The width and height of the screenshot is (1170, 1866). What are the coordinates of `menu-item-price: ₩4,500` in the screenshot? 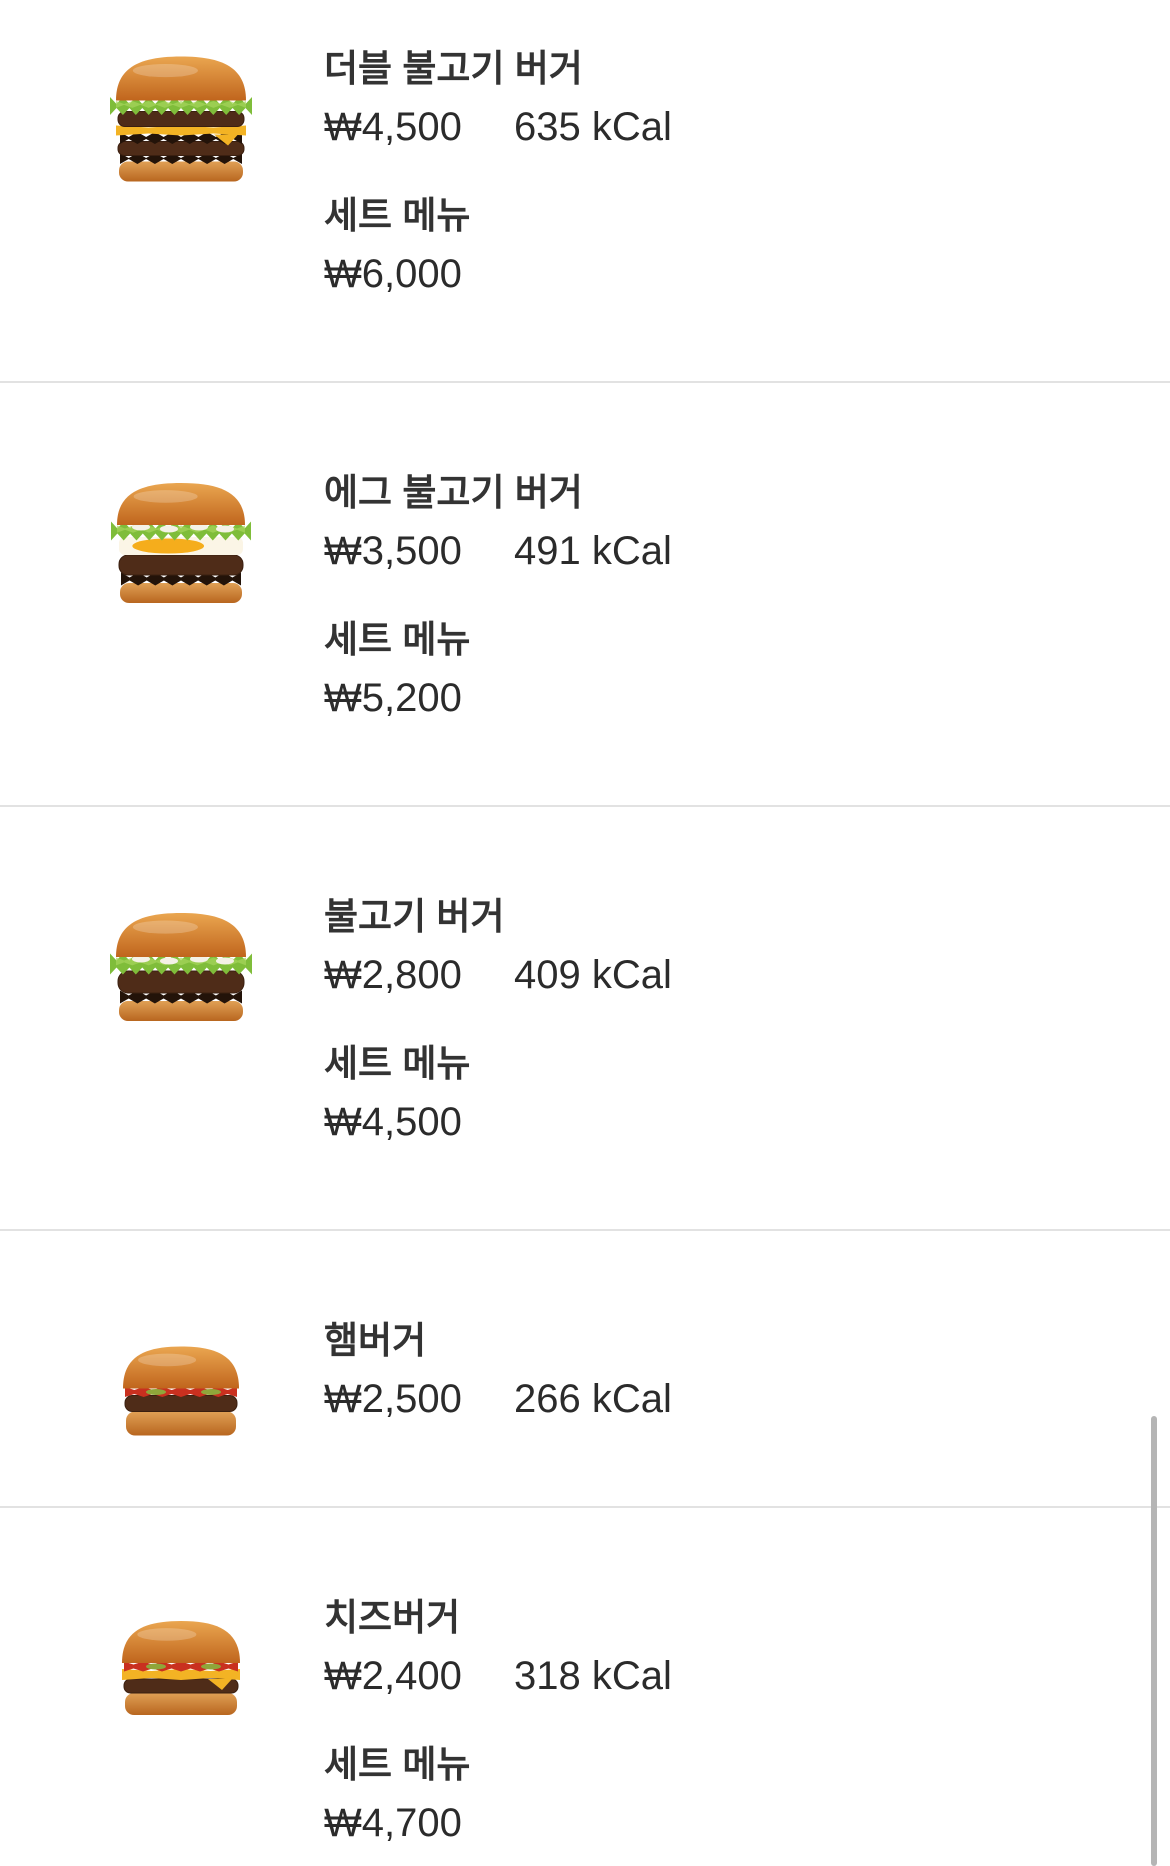 It's located at (393, 127).